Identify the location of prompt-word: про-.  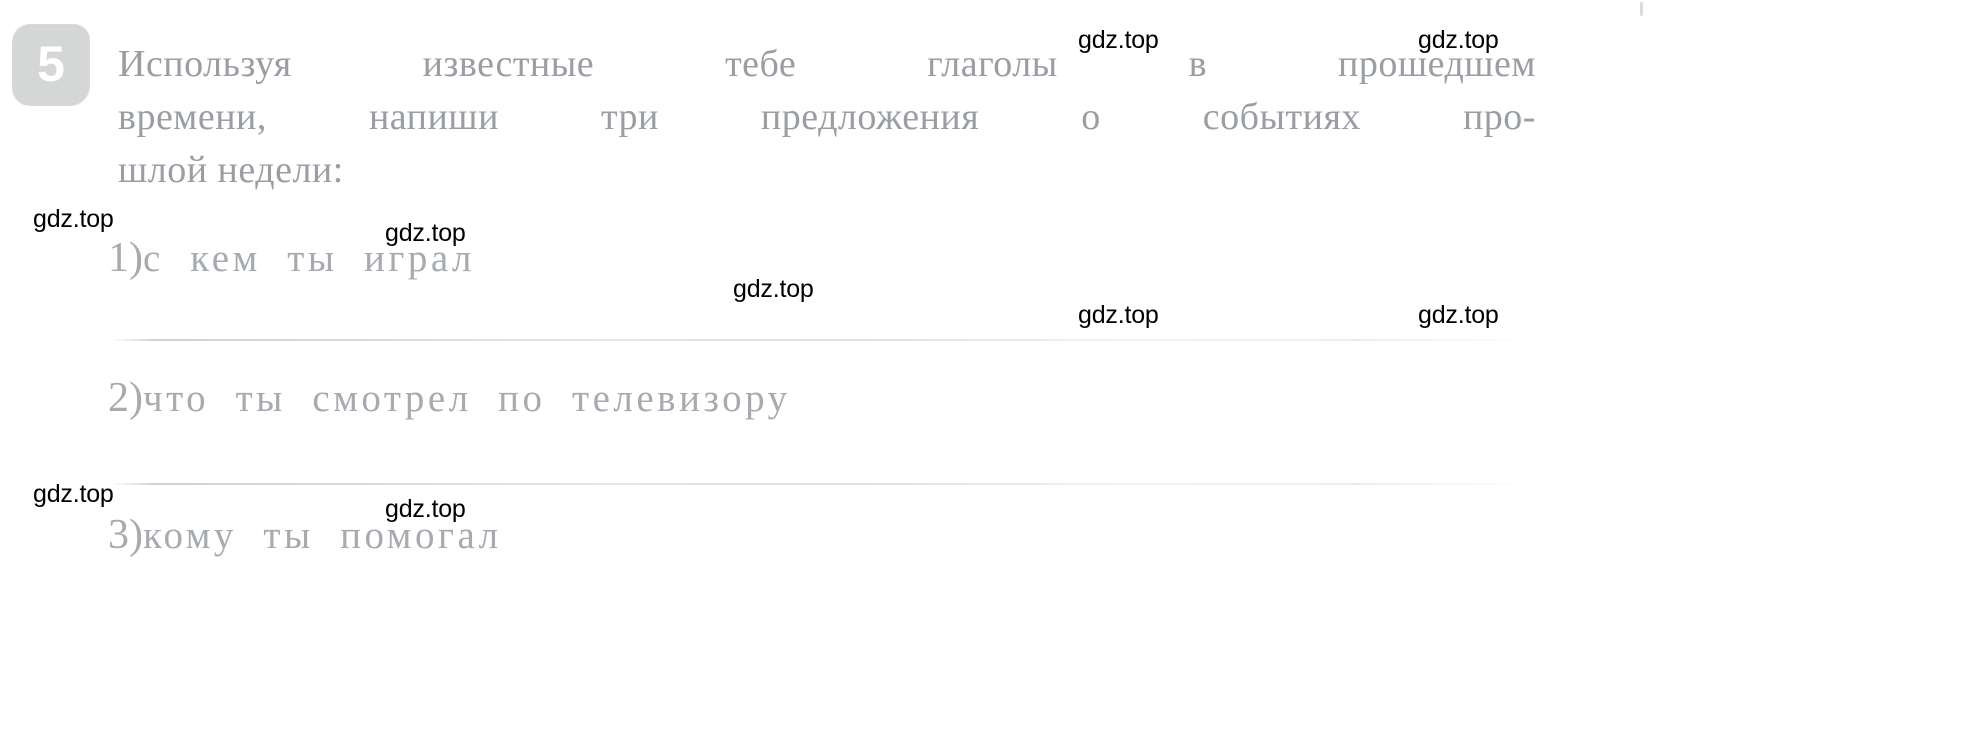
(1499, 117).